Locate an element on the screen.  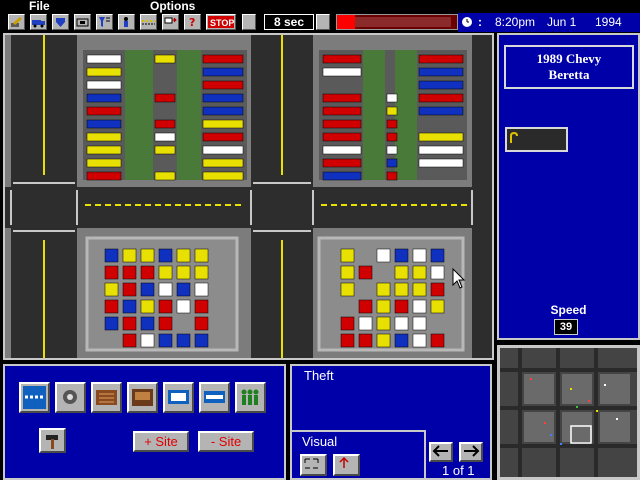
edit-icon is located at coordinates (16, 22).